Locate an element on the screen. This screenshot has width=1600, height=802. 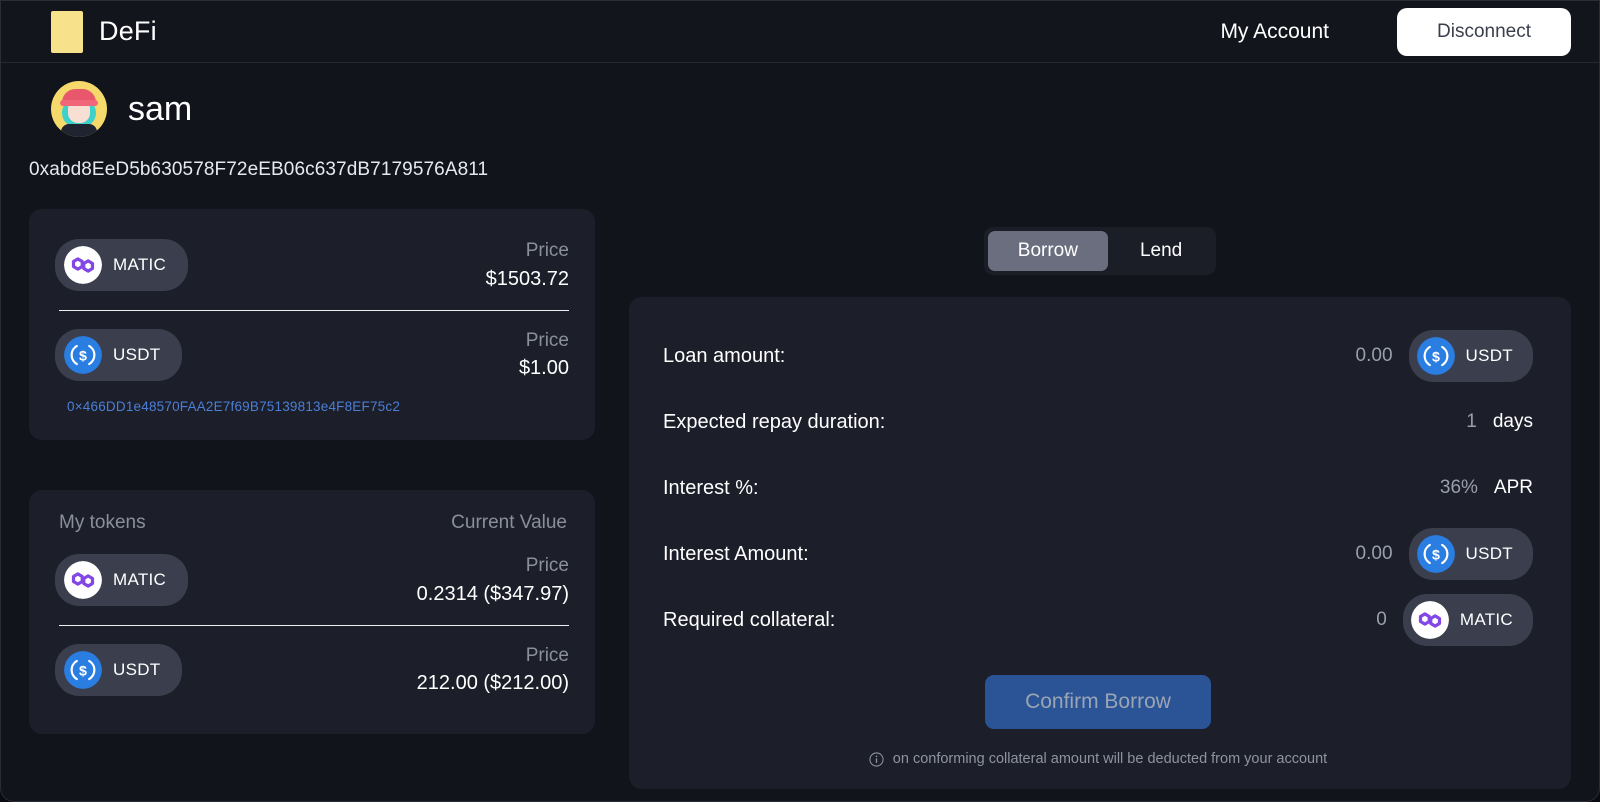
form-label: Expected repay duration: is located at coordinates (774, 421).